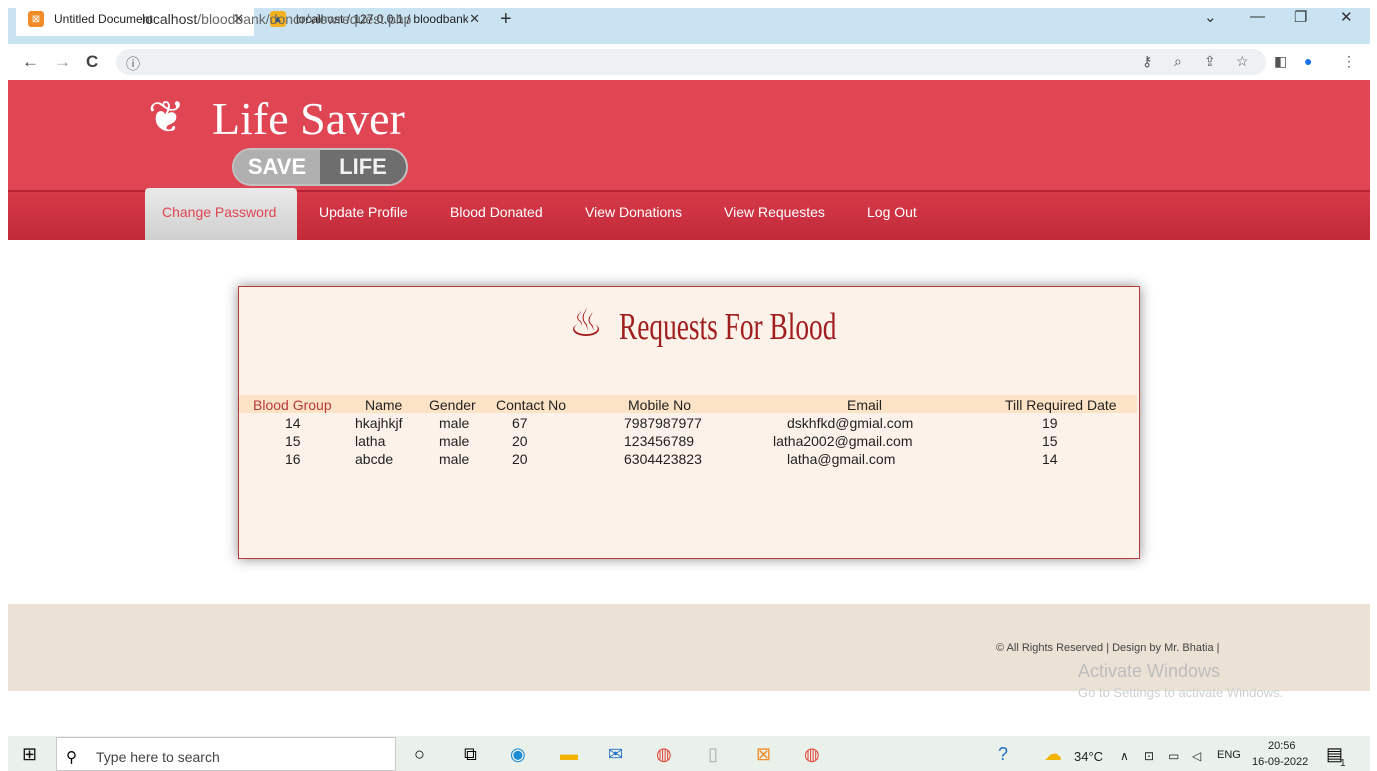  What do you see at coordinates (293, 441) in the screenshot?
I see `cell-blood-group: 15` at bounding box center [293, 441].